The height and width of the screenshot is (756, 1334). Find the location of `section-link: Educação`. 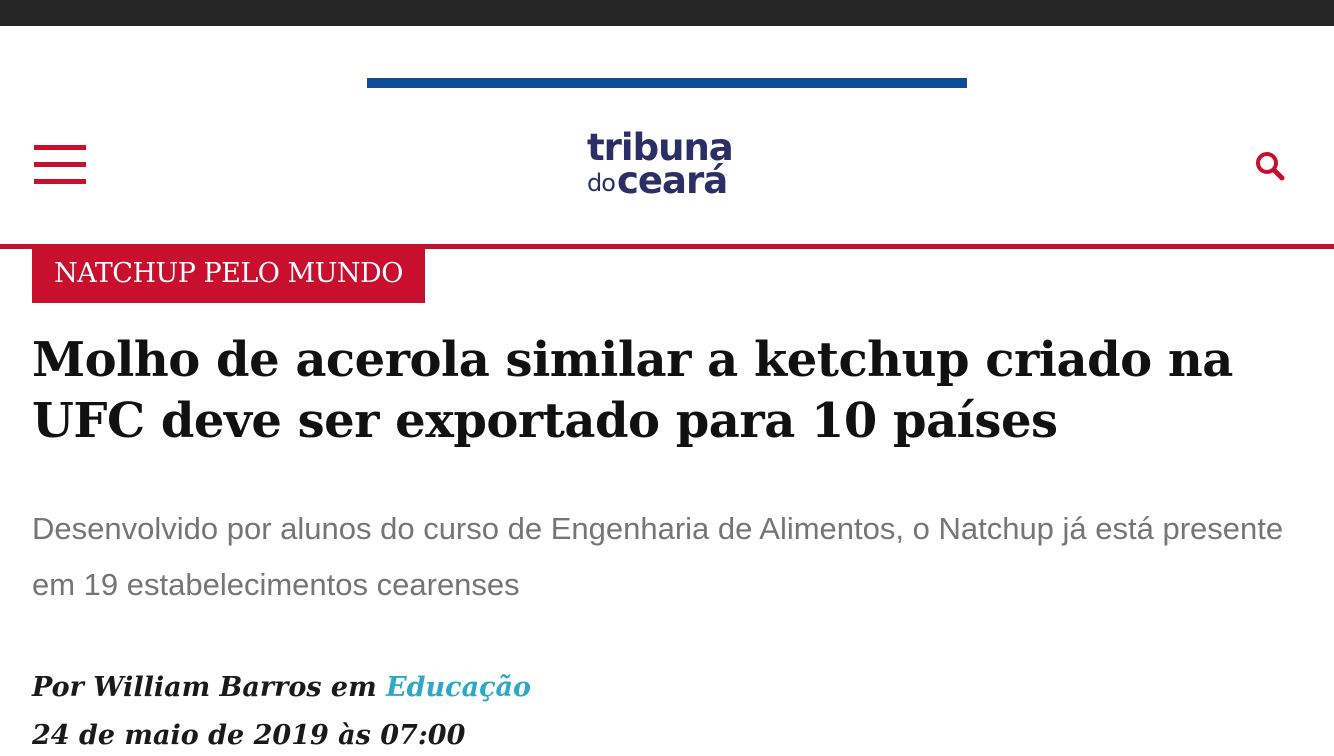

section-link: Educação is located at coordinates (458, 687).